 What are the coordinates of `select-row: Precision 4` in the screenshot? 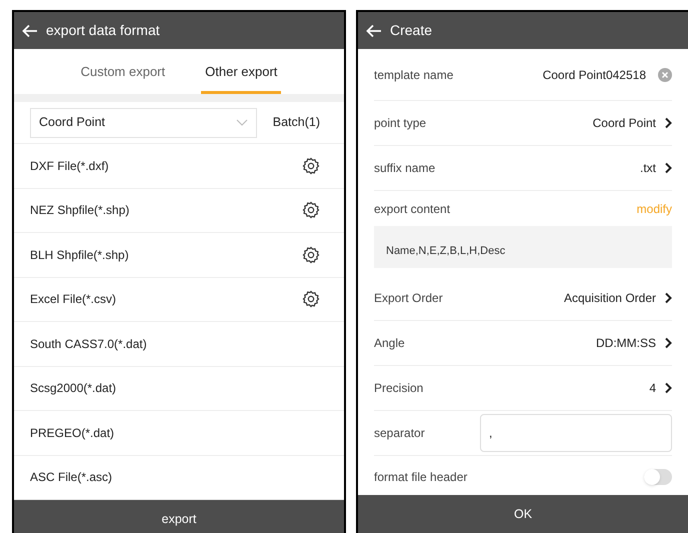 It's located at (523, 388).